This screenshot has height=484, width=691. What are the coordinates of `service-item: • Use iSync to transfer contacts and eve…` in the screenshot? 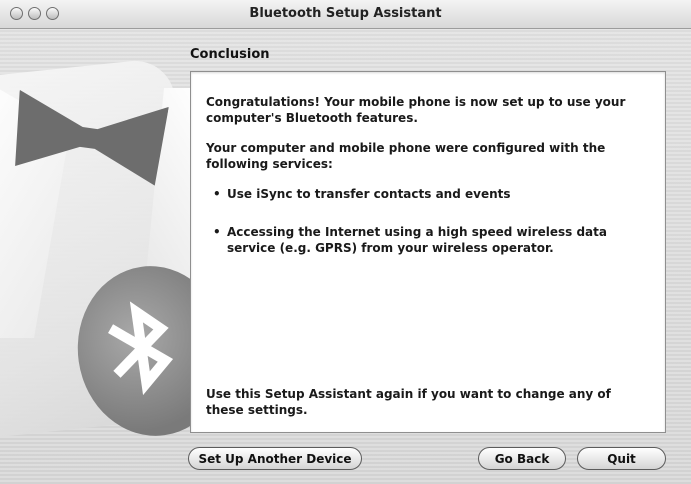 It's located at (425, 194).